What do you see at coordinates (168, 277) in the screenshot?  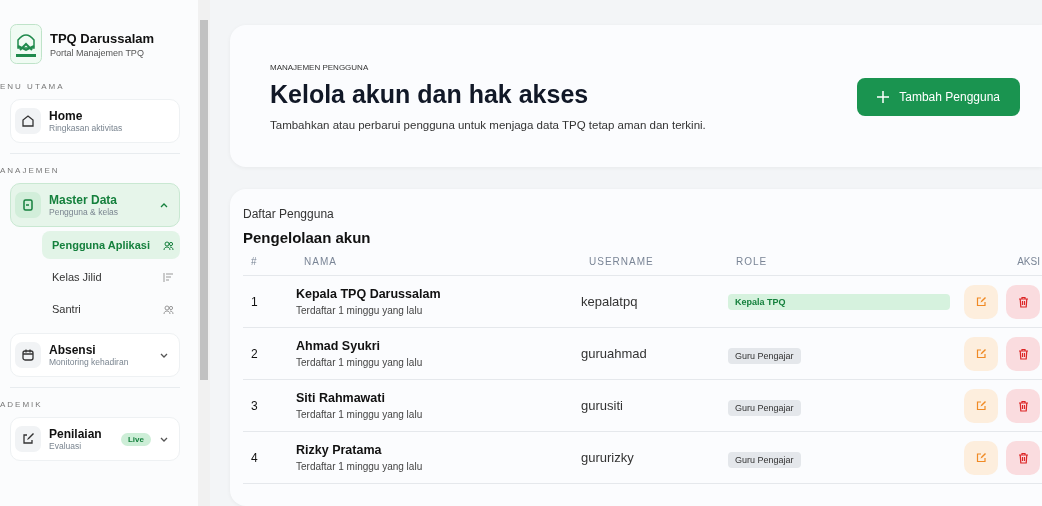 I see `list-icon` at bounding box center [168, 277].